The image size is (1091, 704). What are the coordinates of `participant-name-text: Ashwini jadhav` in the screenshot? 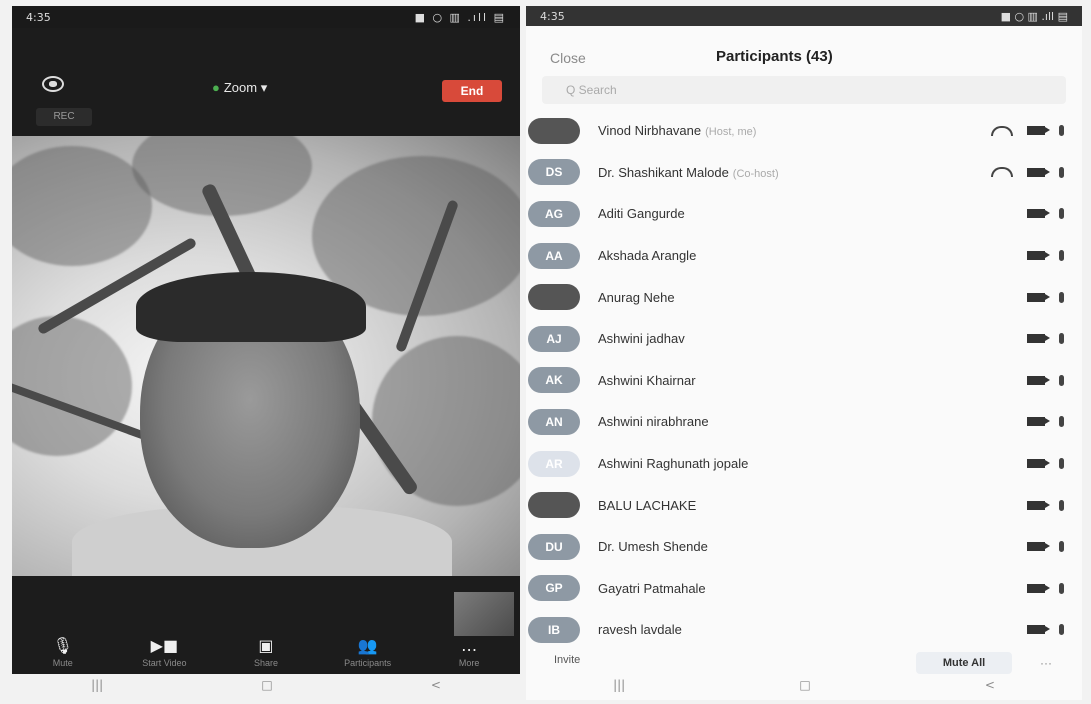 It's located at (641, 339).